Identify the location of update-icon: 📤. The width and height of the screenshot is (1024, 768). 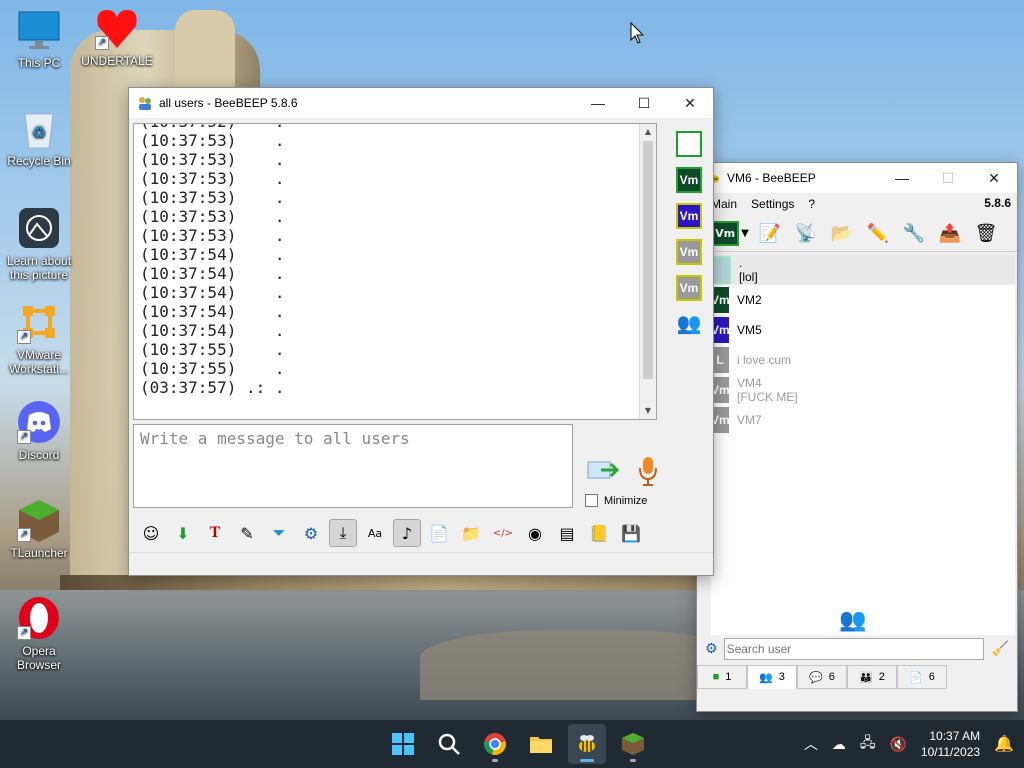
(950, 233).